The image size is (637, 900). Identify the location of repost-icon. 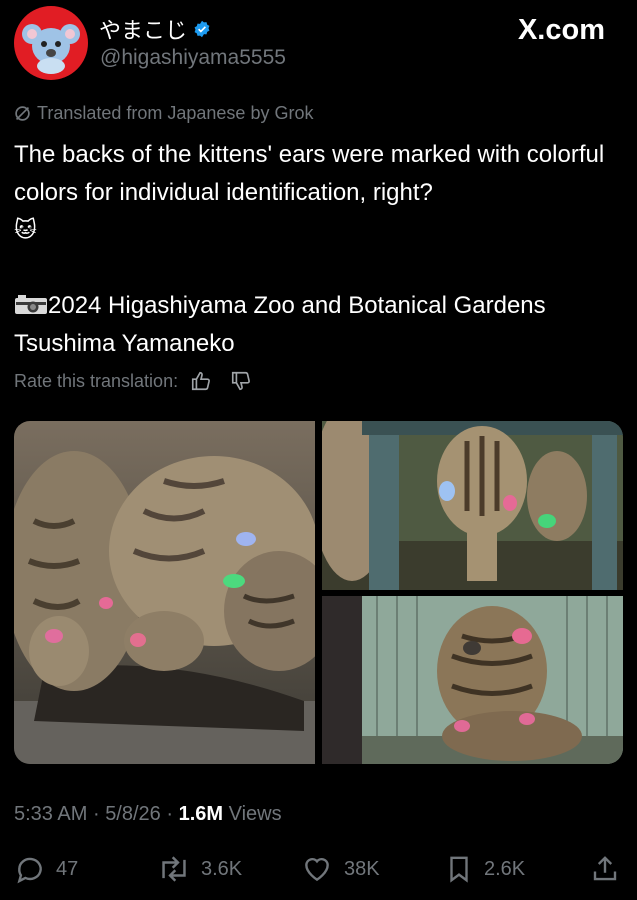
(174, 869).